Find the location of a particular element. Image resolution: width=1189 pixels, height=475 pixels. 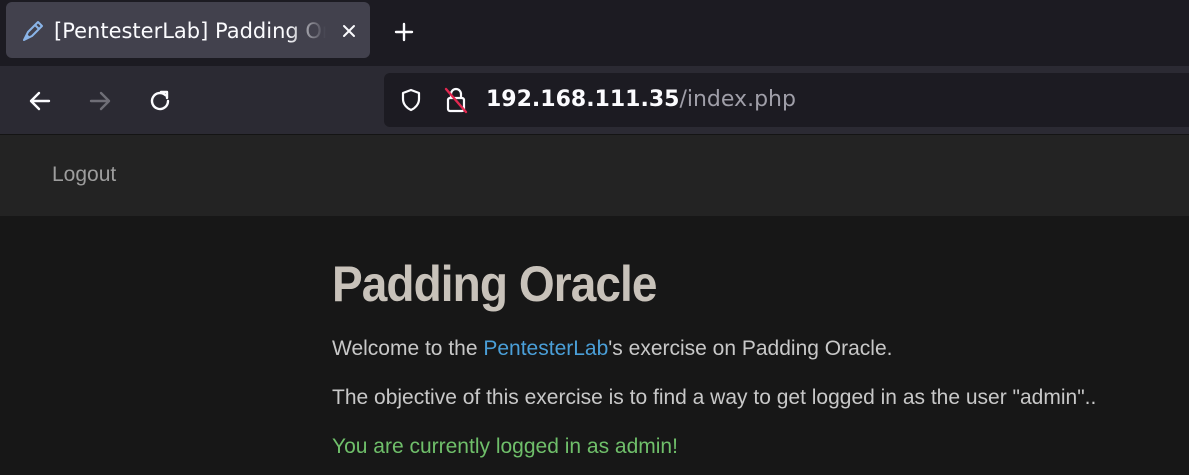

tab-title: [PentesterLab] Padding Oracle is located at coordinates (190, 31).